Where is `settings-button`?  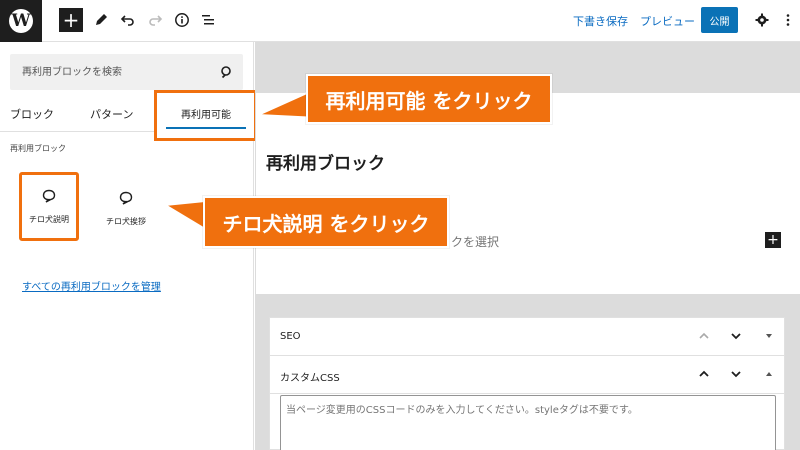 settings-button is located at coordinates (762, 20).